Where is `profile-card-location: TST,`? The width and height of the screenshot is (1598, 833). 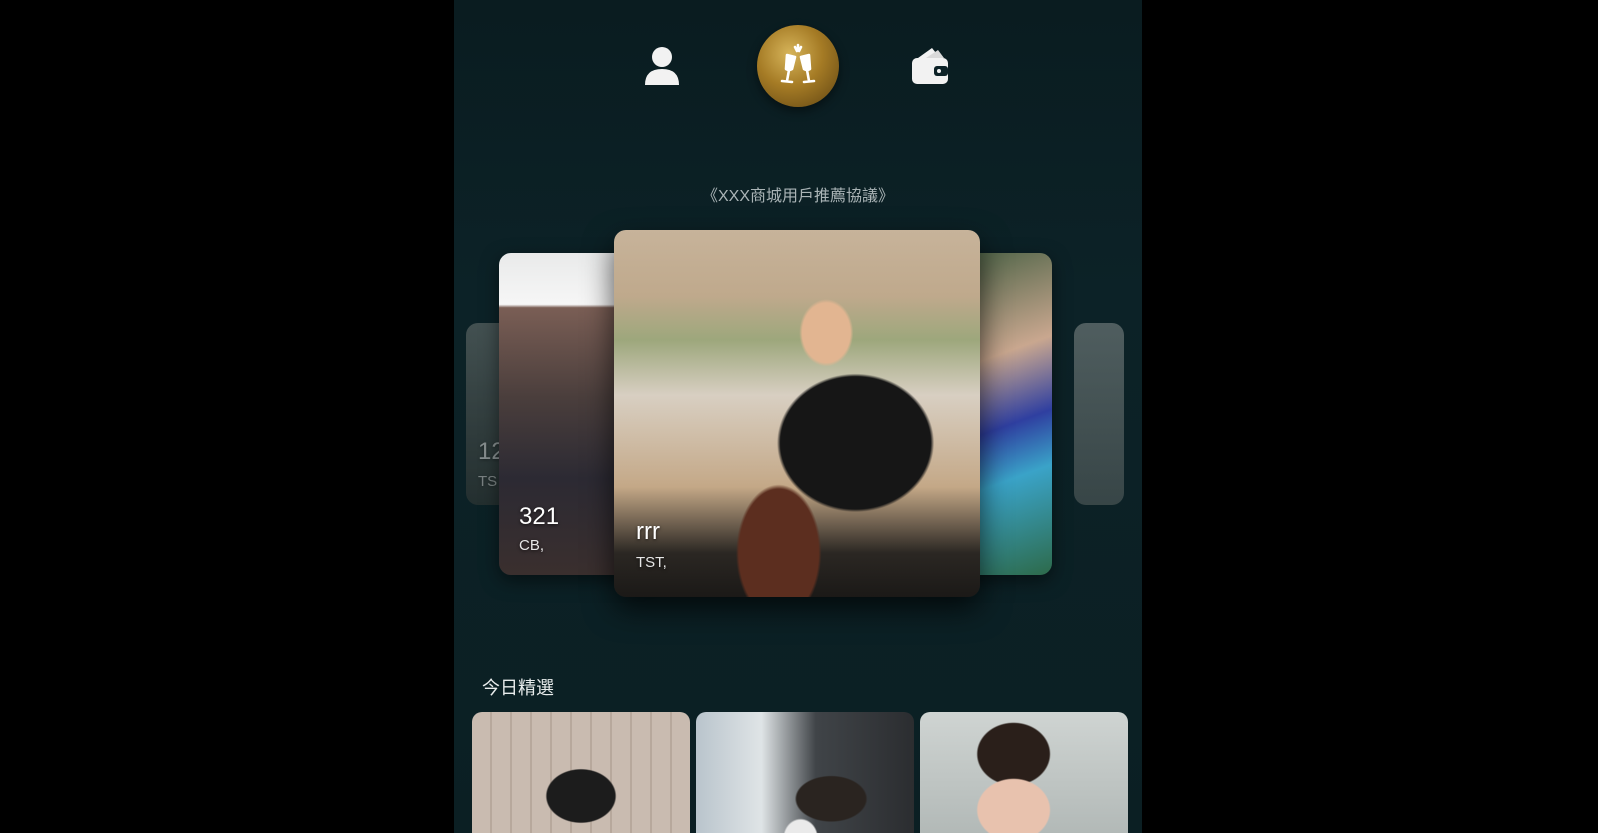
profile-card-location: TST, is located at coordinates (651, 562).